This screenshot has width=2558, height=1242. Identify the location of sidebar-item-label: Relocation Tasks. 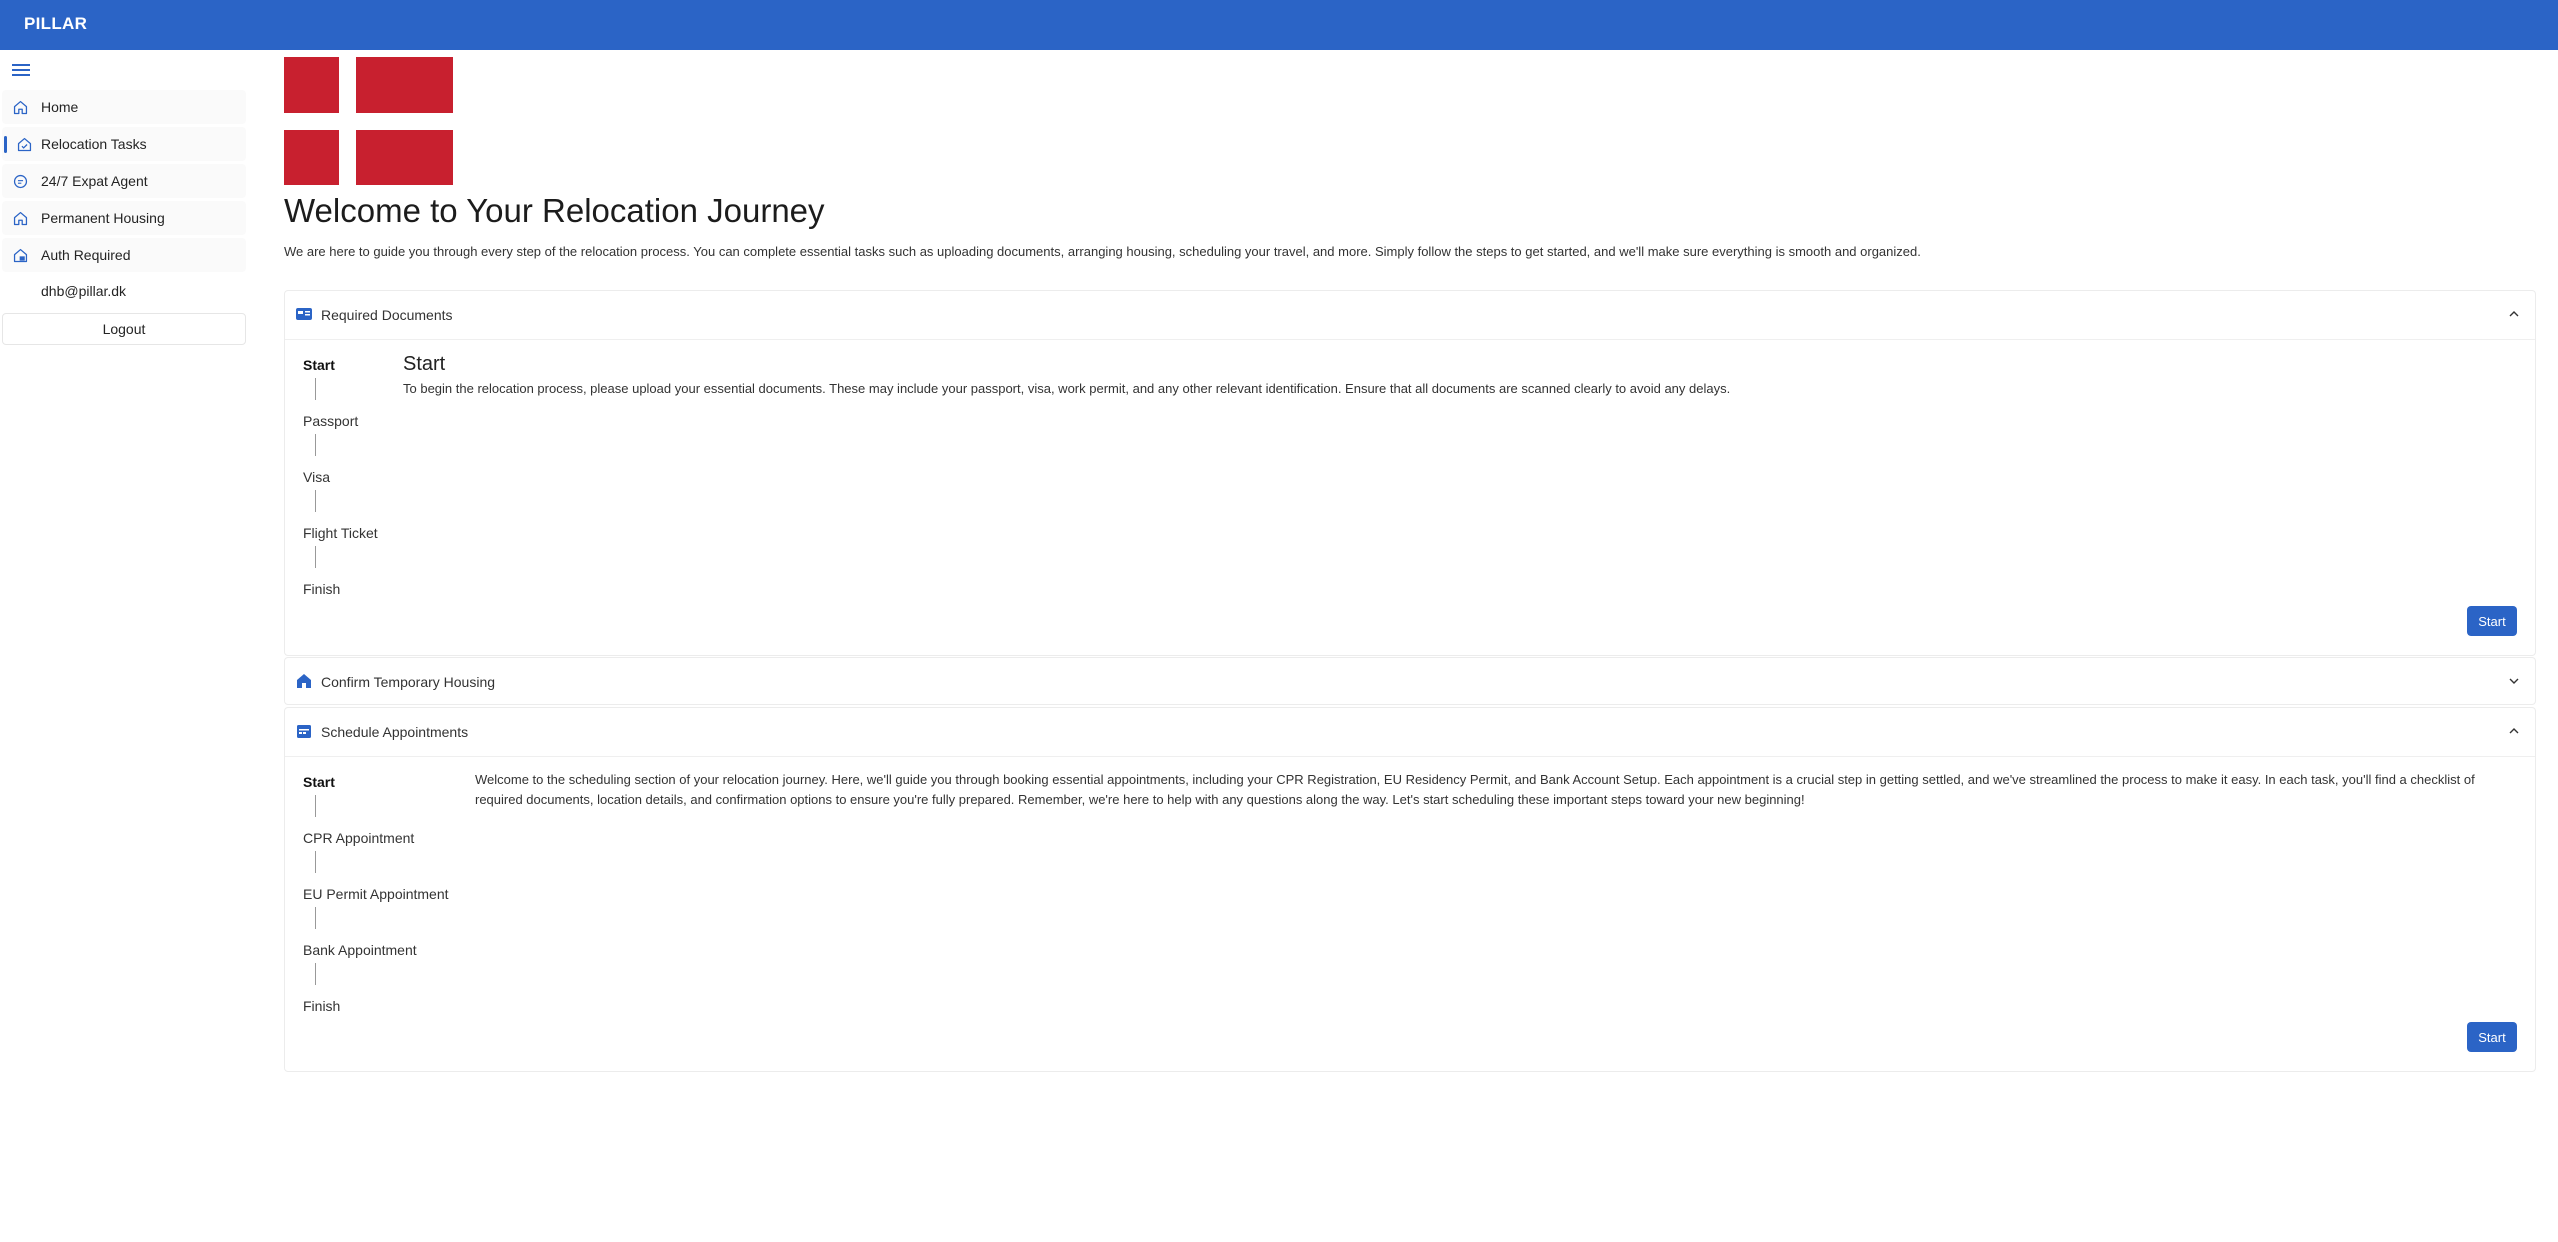
(94, 144).